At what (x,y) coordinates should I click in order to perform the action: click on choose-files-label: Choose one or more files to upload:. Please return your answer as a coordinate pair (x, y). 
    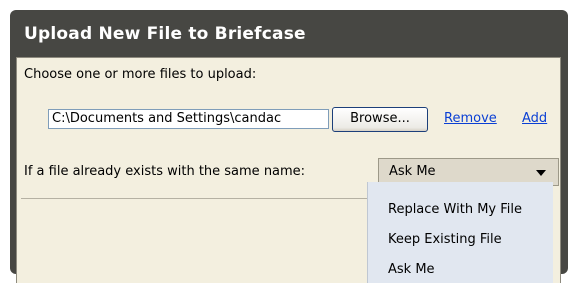
    Looking at the image, I should click on (140, 74).